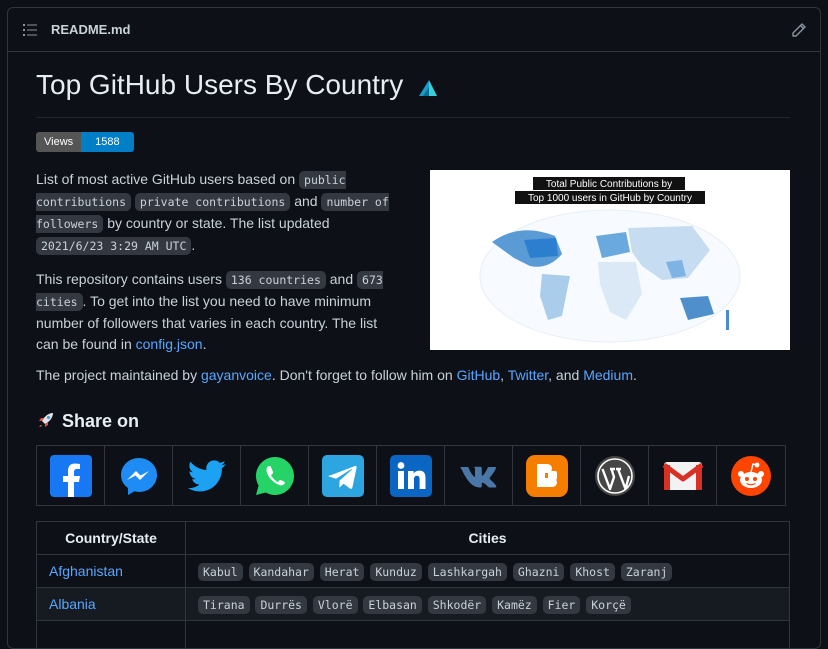 Image resolution: width=828 pixels, height=649 pixels. Describe the element at coordinates (562, 605) in the screenshot. I see `city-tag: Fier` at that location.